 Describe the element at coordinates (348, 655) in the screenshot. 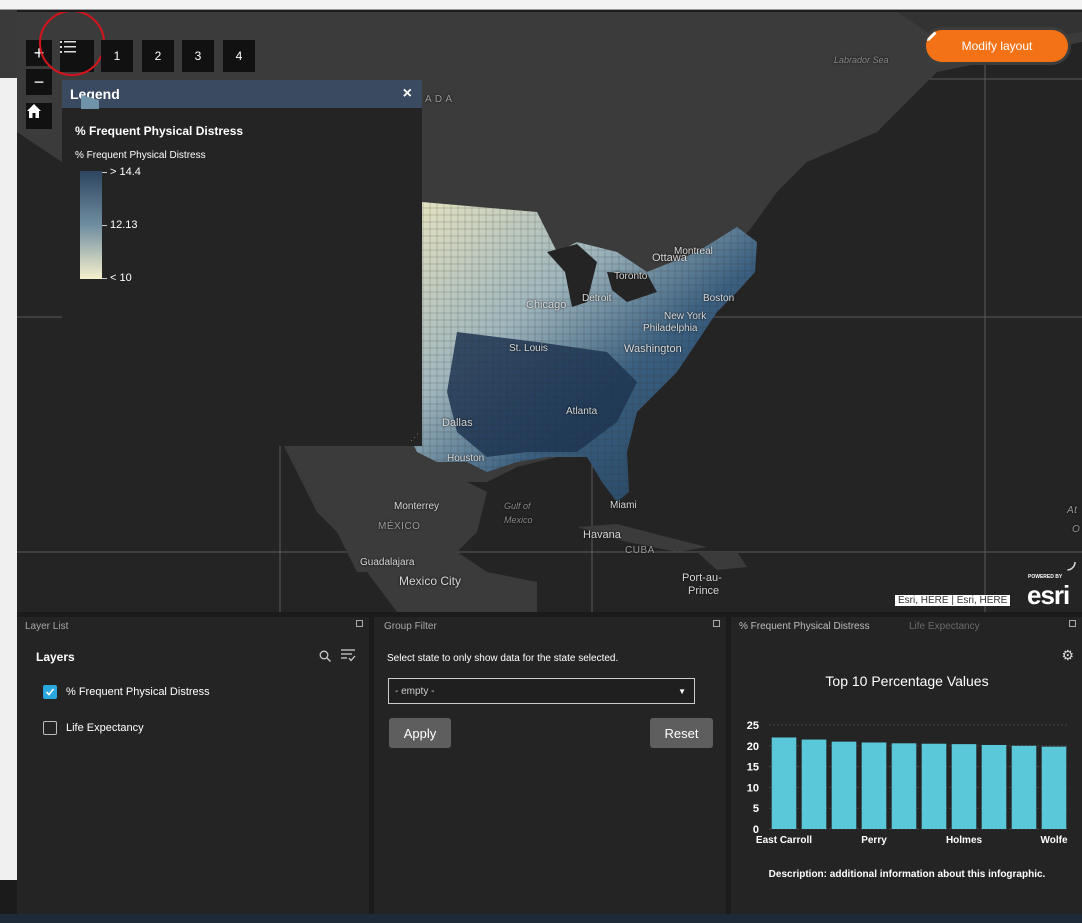

I see `filter-list-icon` at that location.